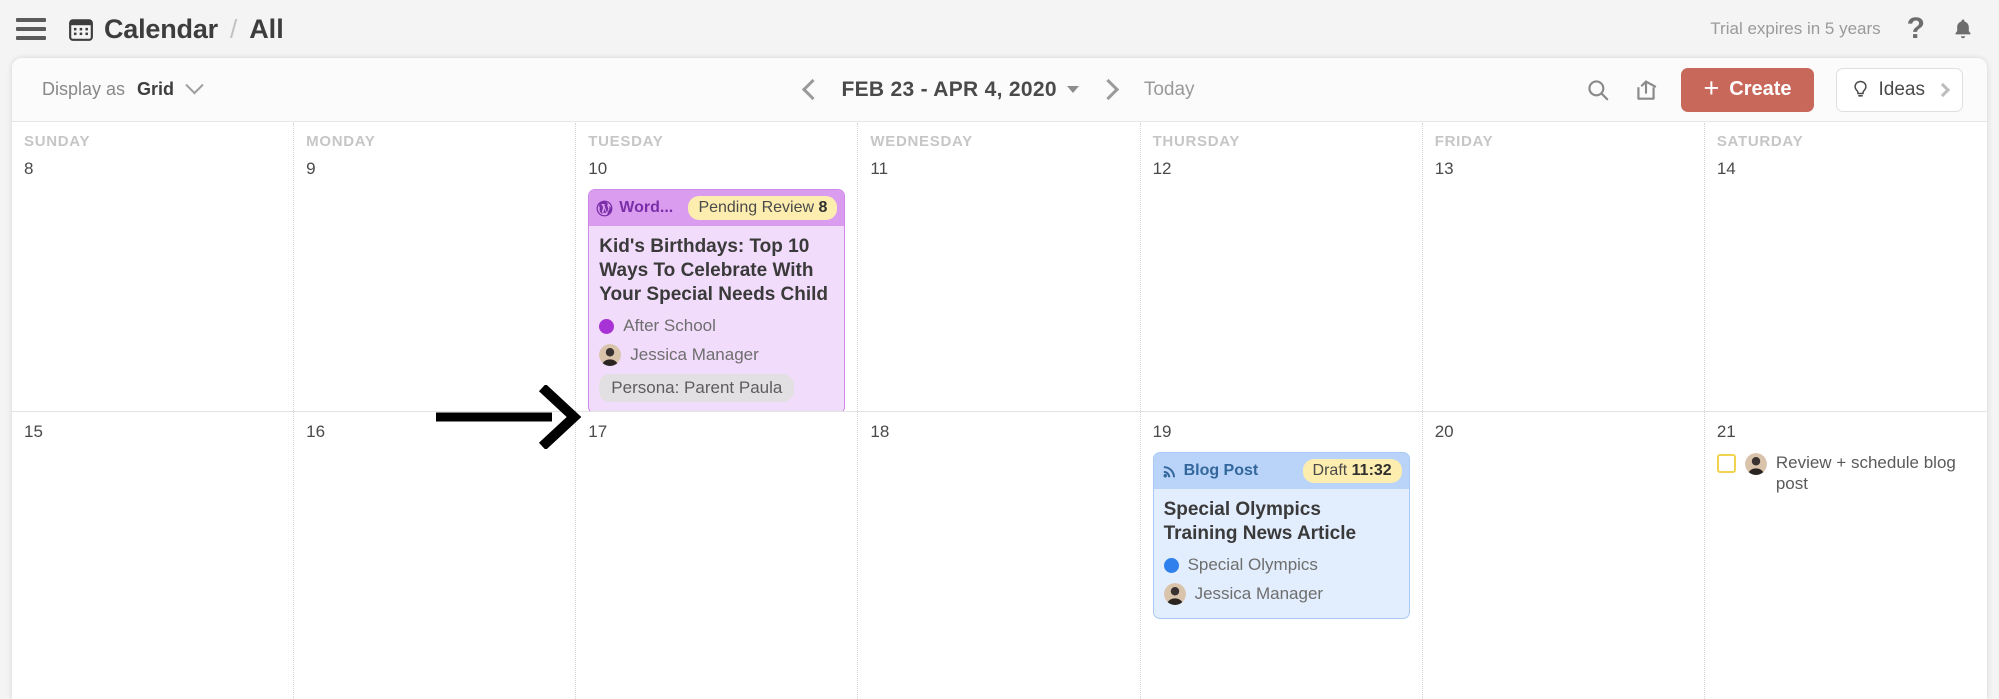 The height and width of the screenshot is (699, 1999). Describe the element at coordinates (1169, 90) in the screenshot. I see `today-button: Today` at that location.